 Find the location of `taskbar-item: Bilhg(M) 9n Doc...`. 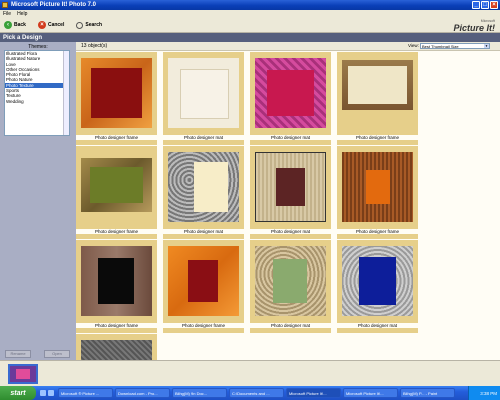

taskbar-item: Bilhg(M) 9n Doc... is located at coordinates (199, 393).